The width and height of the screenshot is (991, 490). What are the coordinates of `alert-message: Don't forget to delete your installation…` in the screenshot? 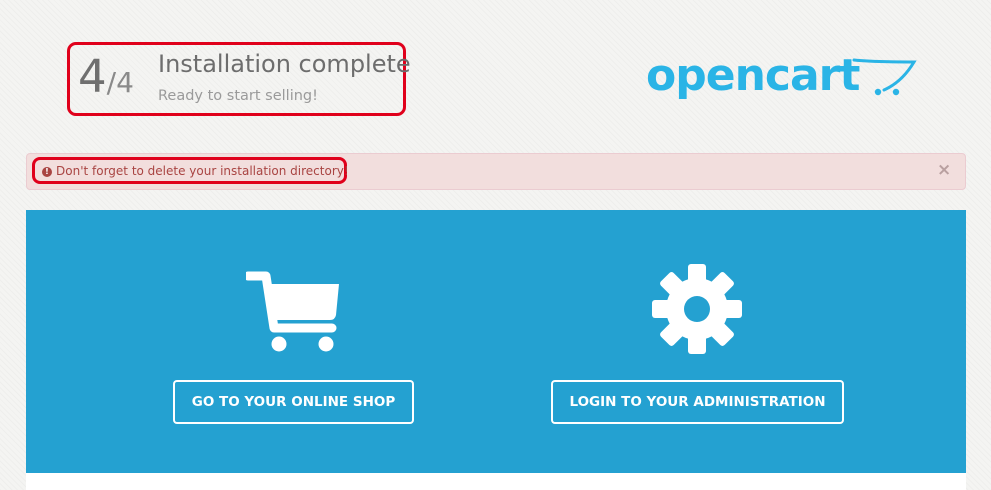 It's located at (202, 171).